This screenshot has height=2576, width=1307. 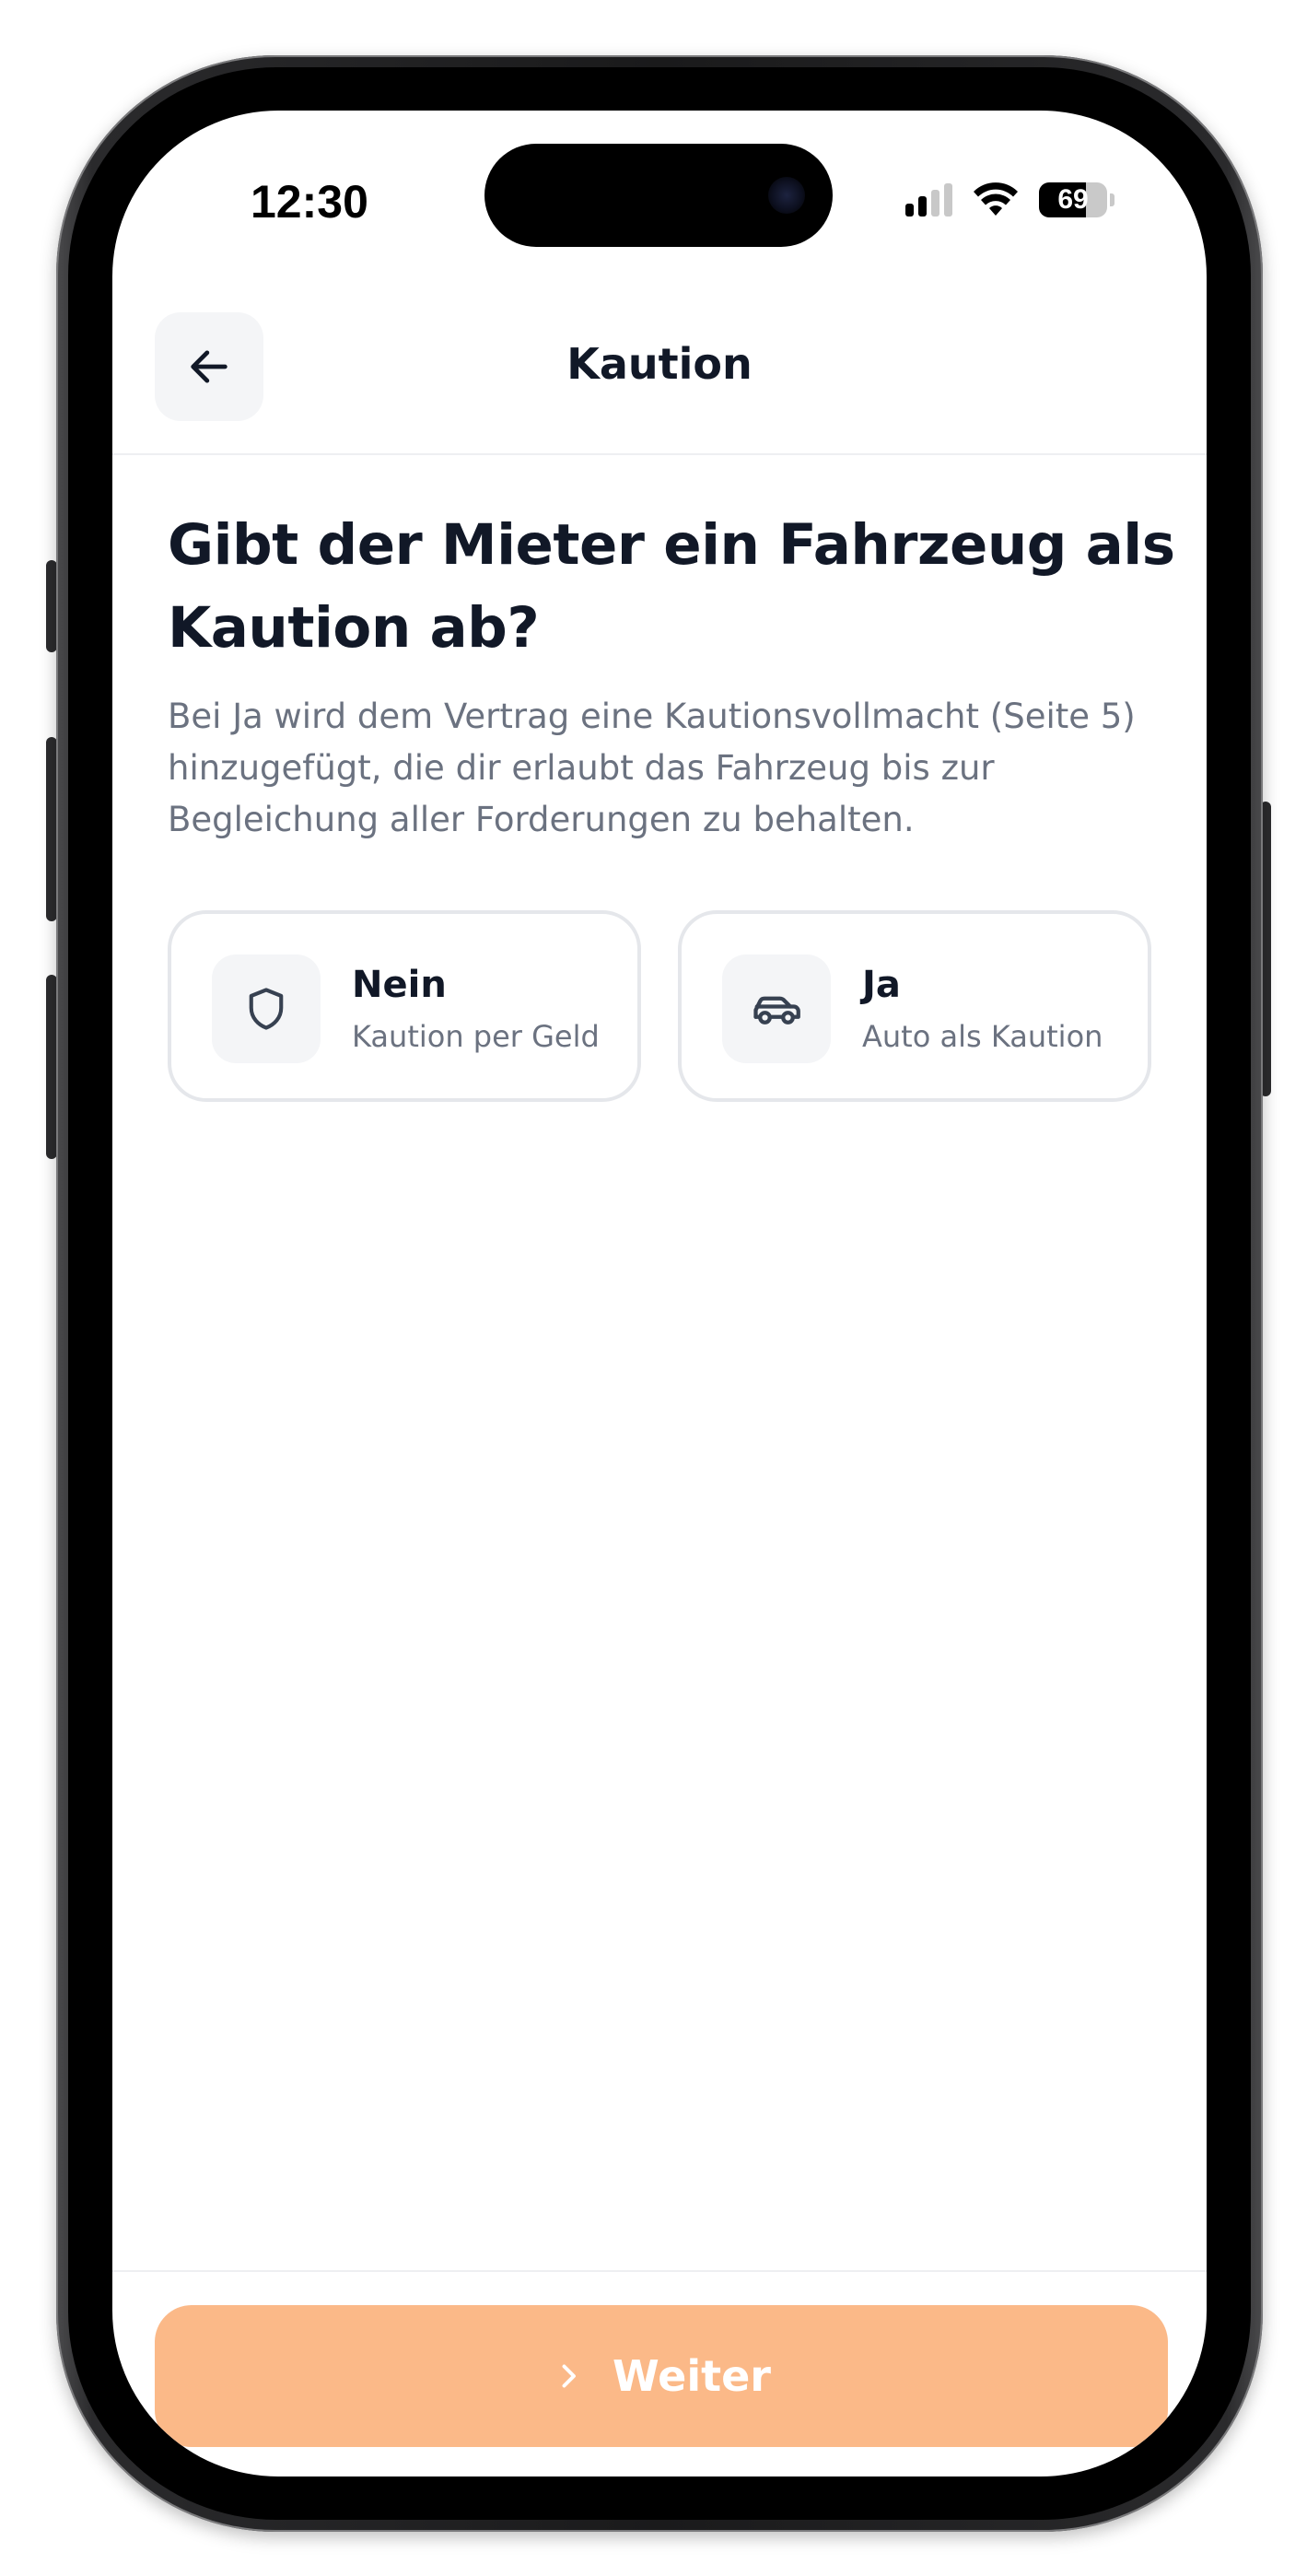 I want to click on battery-level: 69, so click(x=1073, y=199).